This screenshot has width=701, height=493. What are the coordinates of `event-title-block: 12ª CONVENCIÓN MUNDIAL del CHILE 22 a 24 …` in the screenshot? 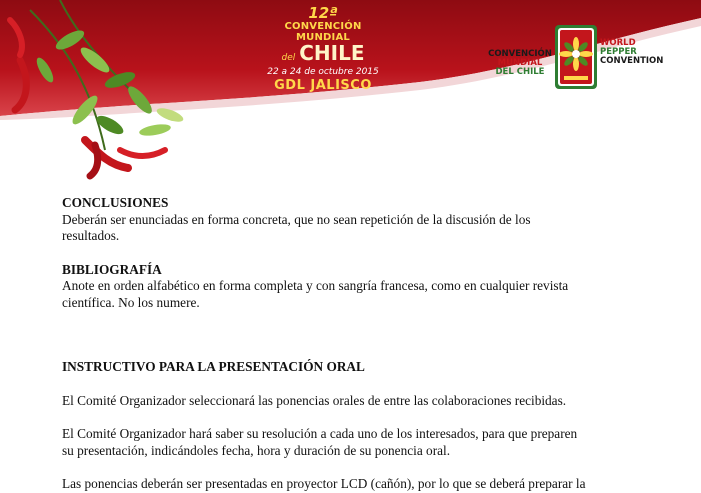 It's located at (323, 49).